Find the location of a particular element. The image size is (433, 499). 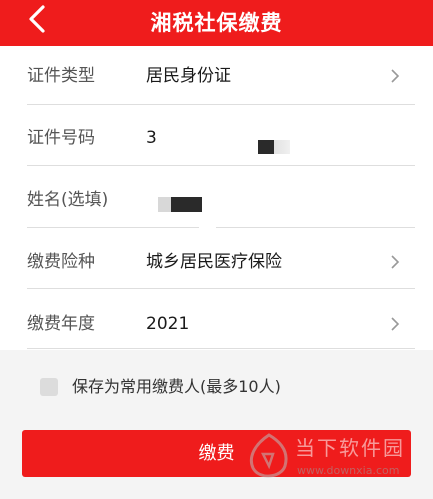

payment-year-label: 缴费年度 is located at coordinates (61, 324).